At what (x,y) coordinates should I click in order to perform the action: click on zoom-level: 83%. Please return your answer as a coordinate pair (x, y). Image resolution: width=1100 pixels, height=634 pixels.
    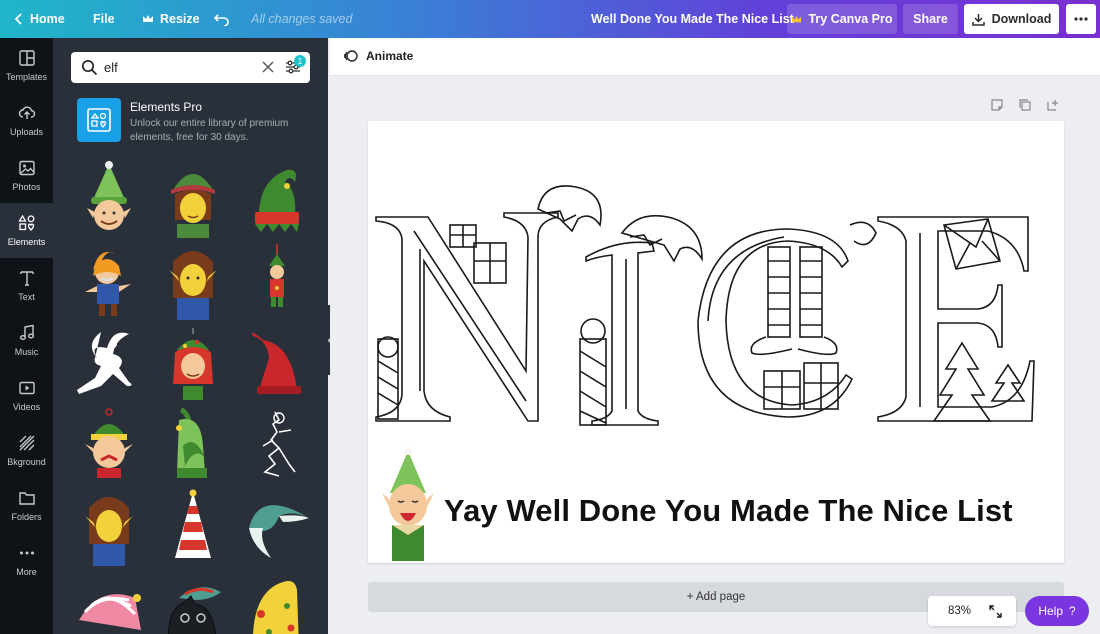
    Looking at the image, I should click on (959, 611).